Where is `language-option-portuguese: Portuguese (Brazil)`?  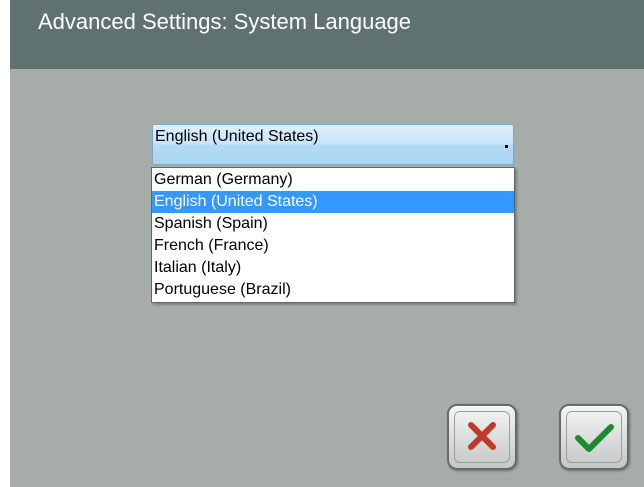
language-option-portuguese: Portuguese (Brazil) is located at coordinates (333, 290).